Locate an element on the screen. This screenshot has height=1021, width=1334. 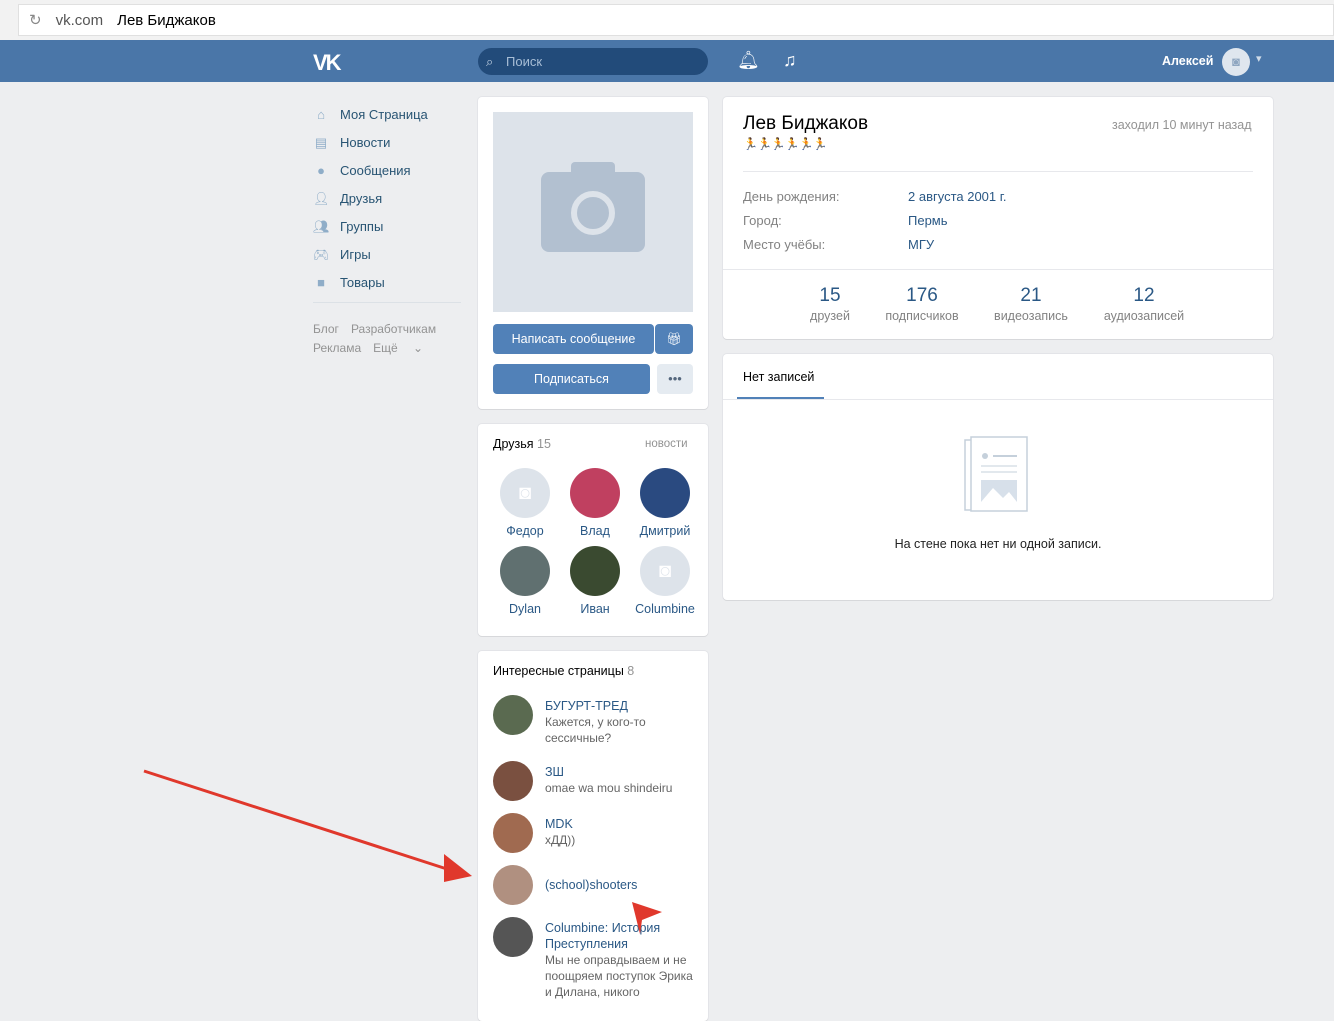
counter-label: аудиозаписей is located at coordinates (1144, 316).